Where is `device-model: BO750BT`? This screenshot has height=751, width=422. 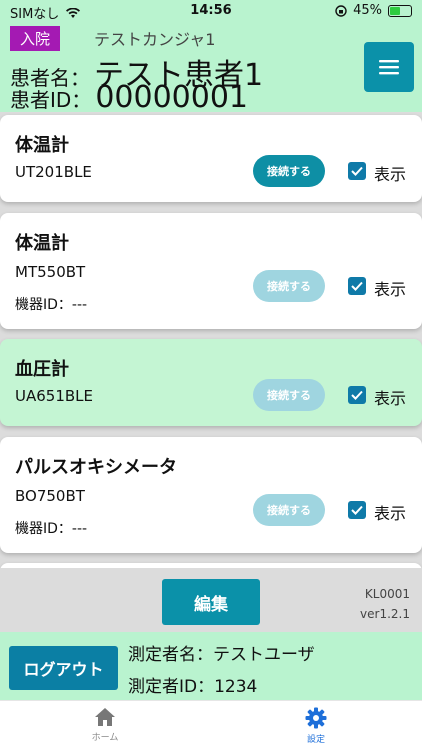
device-model: BO750BT is located at coordinates (50, 496).